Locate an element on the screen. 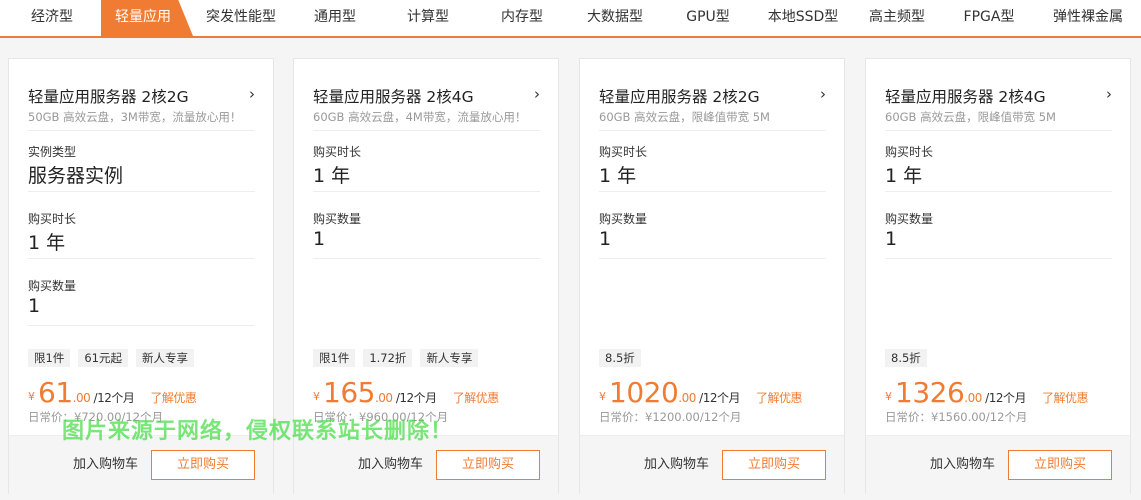 This screenshot has height=500, width=1141. promo-tag: 8.5折 is located at coordinates (620, 358).